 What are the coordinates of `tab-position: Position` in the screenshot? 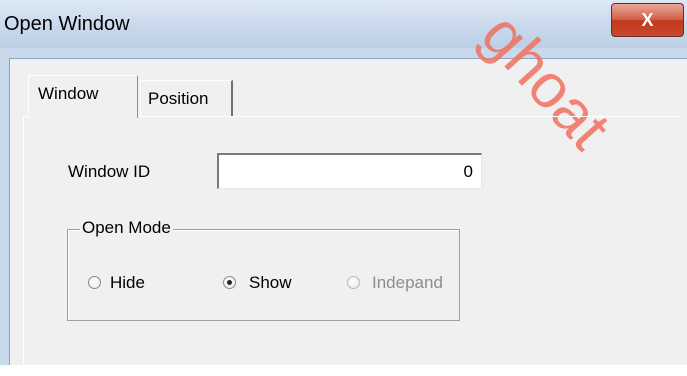 It's located at (186, 98).